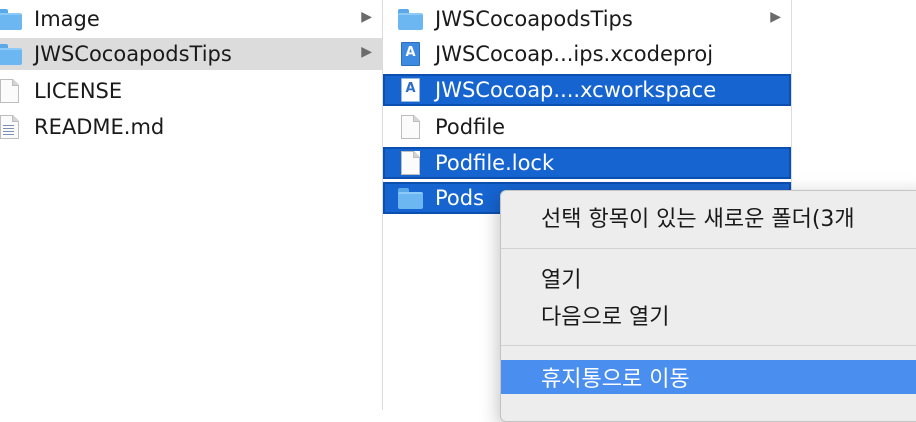 This screenshot has height=422, width=916. What do you see at coordinates (708, 377) in the screenshot?
I see `menu-item-move-to-trash: 휴지통으로 이동` at bounding box center [708, 377].